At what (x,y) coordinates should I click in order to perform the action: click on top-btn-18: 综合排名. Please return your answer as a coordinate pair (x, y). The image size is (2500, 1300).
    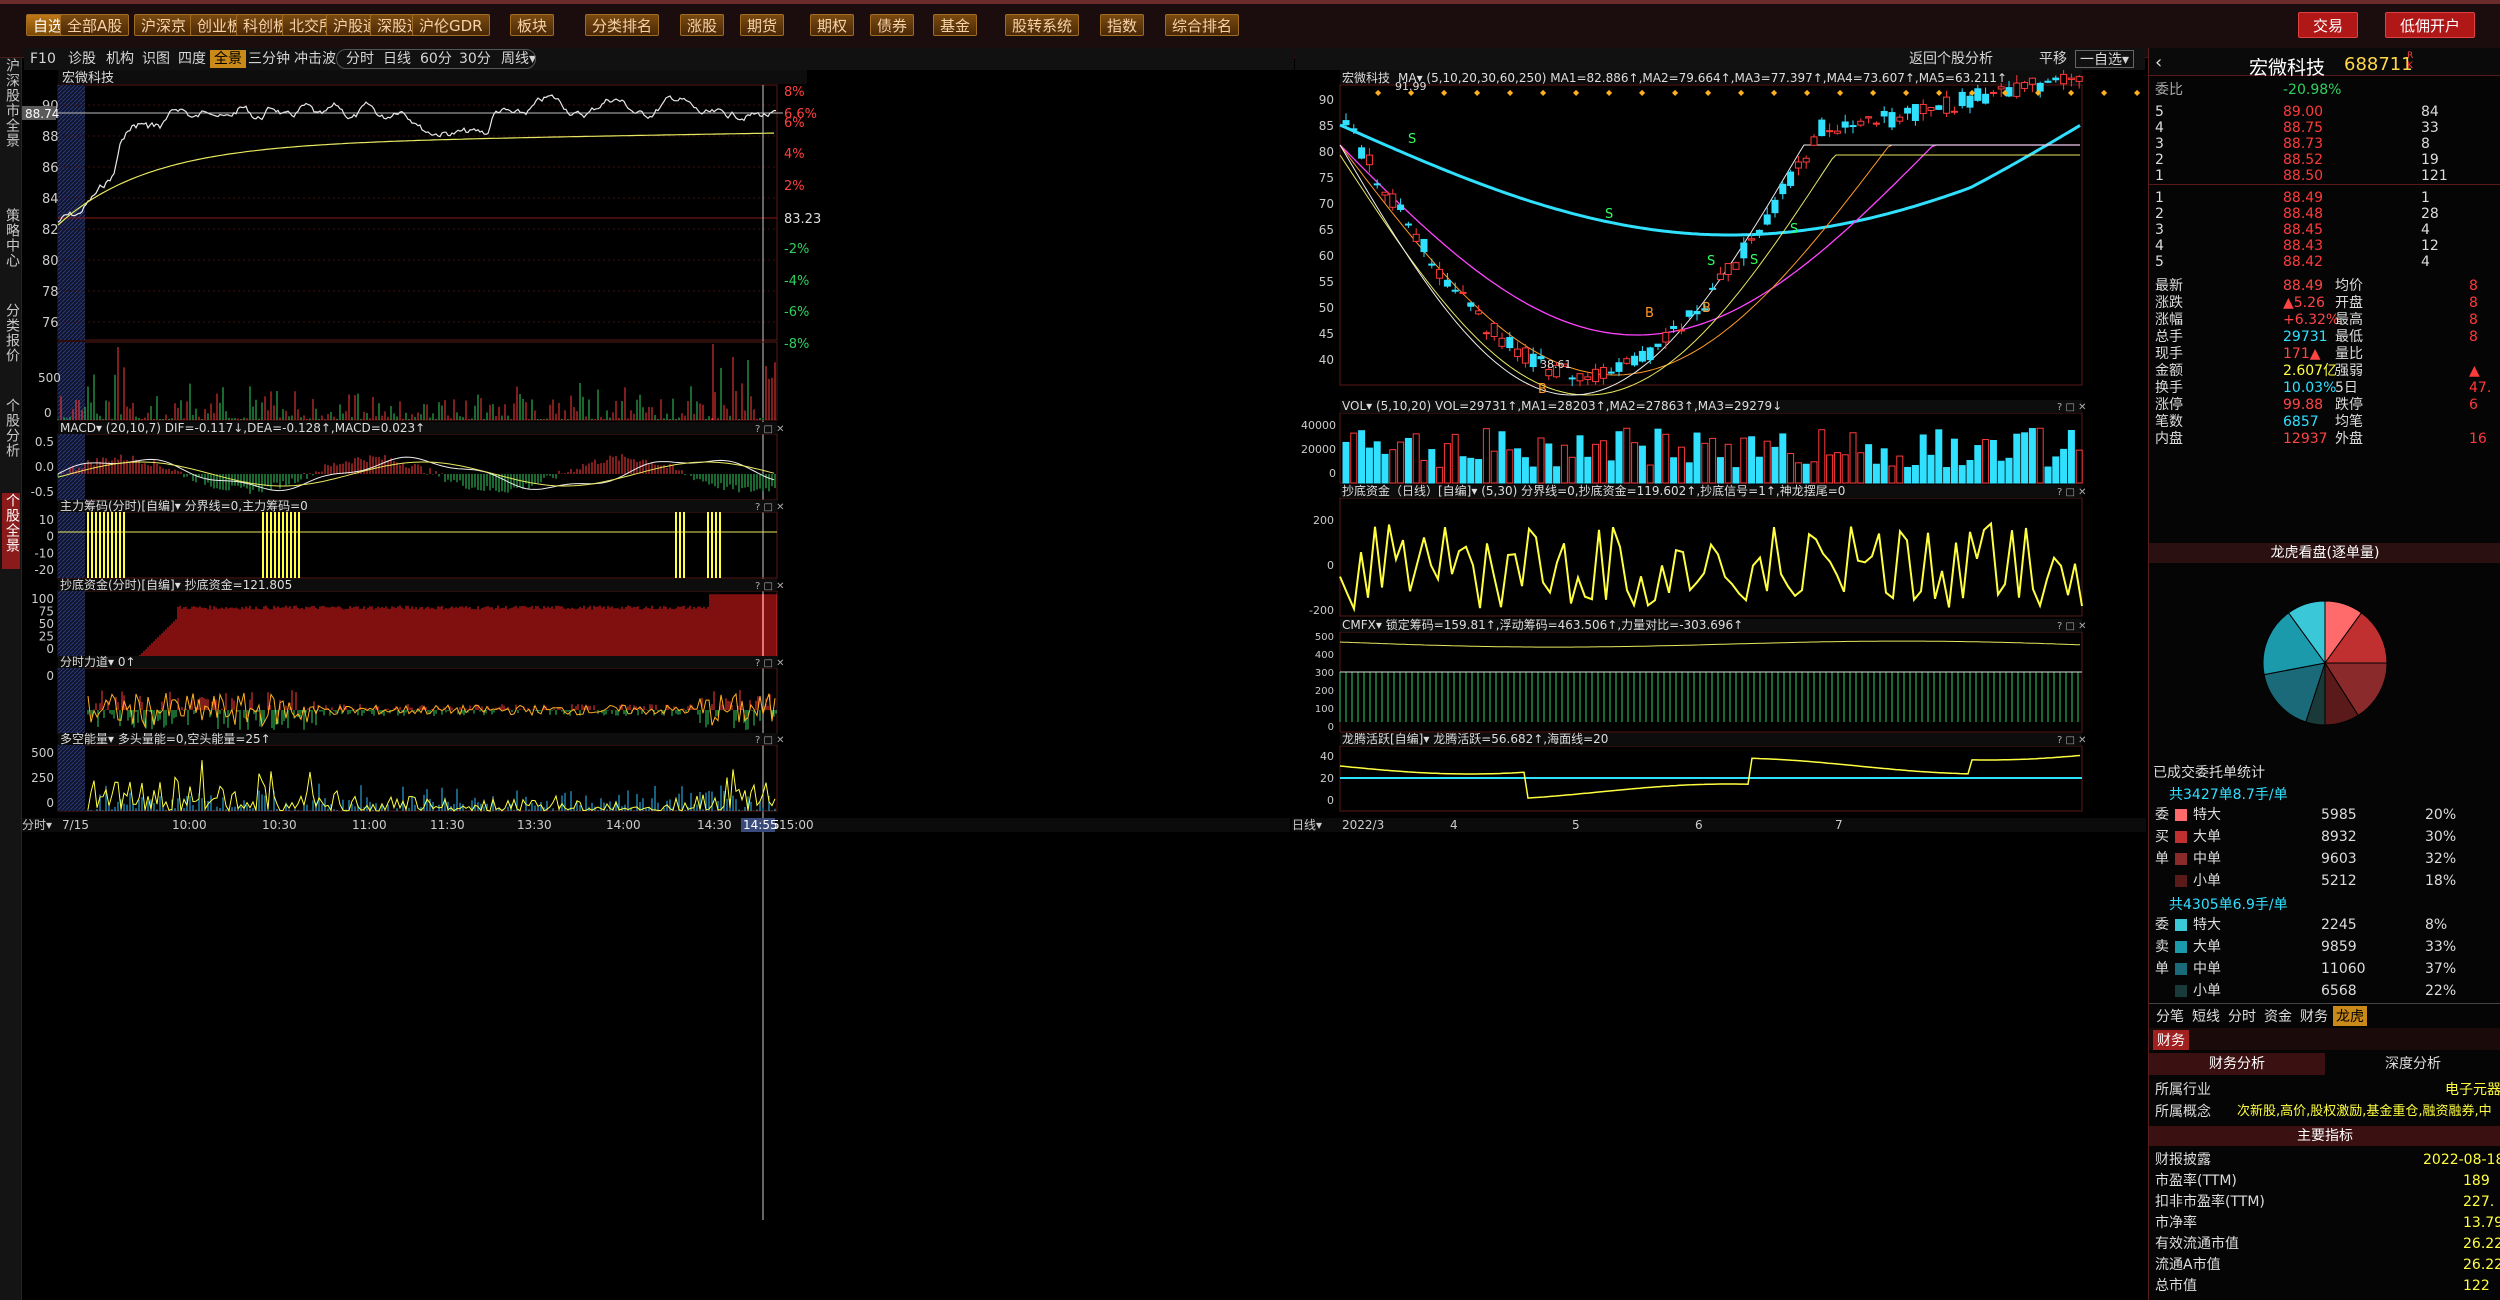
    Looking at the image, I should click on (1202, 25).